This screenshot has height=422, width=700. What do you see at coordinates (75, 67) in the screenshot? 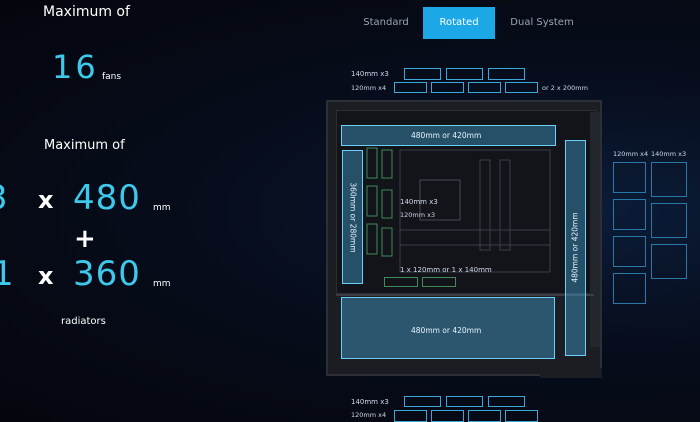
I see `fans-count: 16` at bounding box center [75, 67].